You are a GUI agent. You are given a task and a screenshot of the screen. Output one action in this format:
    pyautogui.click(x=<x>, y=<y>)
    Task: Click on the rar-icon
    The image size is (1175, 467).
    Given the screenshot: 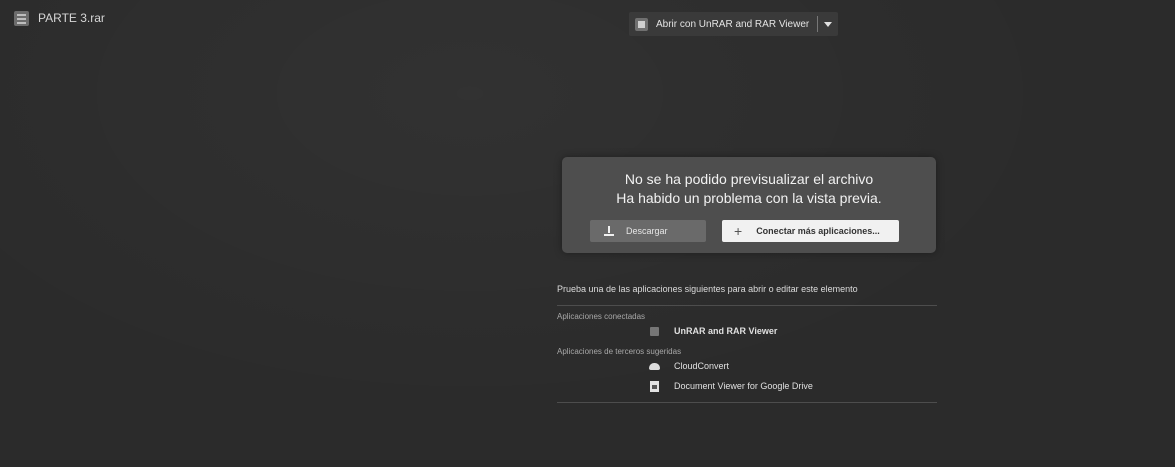 What is the action you would take?
    pyautogui.click(x=654, y=331)
    